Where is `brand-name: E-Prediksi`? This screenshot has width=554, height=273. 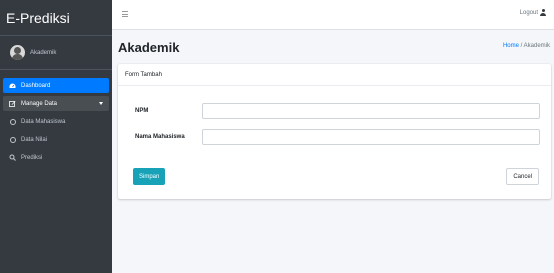
brand-name: E-Prediksi is located at coordinates (38, 17).